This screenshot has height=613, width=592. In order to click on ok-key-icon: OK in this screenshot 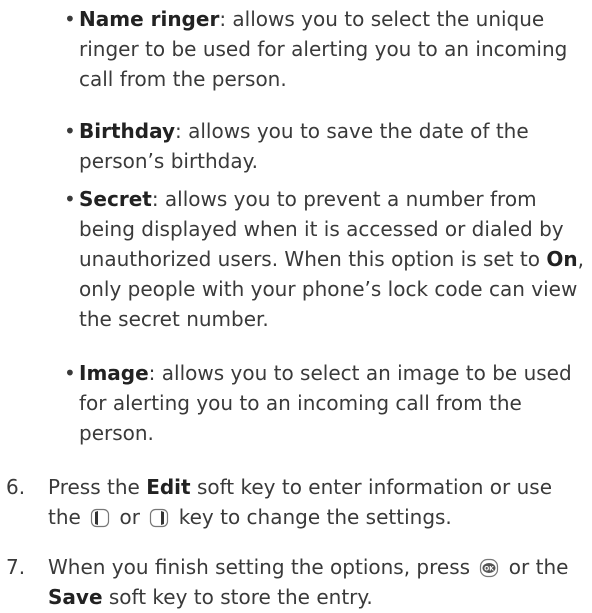, I will do `click(489, 568)`.